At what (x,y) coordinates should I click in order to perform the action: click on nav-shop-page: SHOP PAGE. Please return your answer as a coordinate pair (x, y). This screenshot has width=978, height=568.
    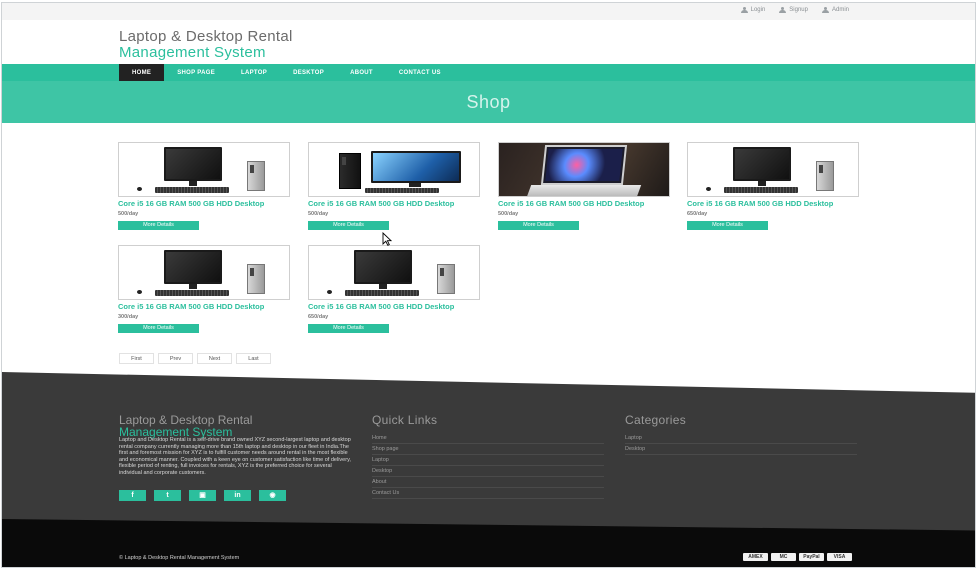
    Looking at the image, I should click on (196, 72).